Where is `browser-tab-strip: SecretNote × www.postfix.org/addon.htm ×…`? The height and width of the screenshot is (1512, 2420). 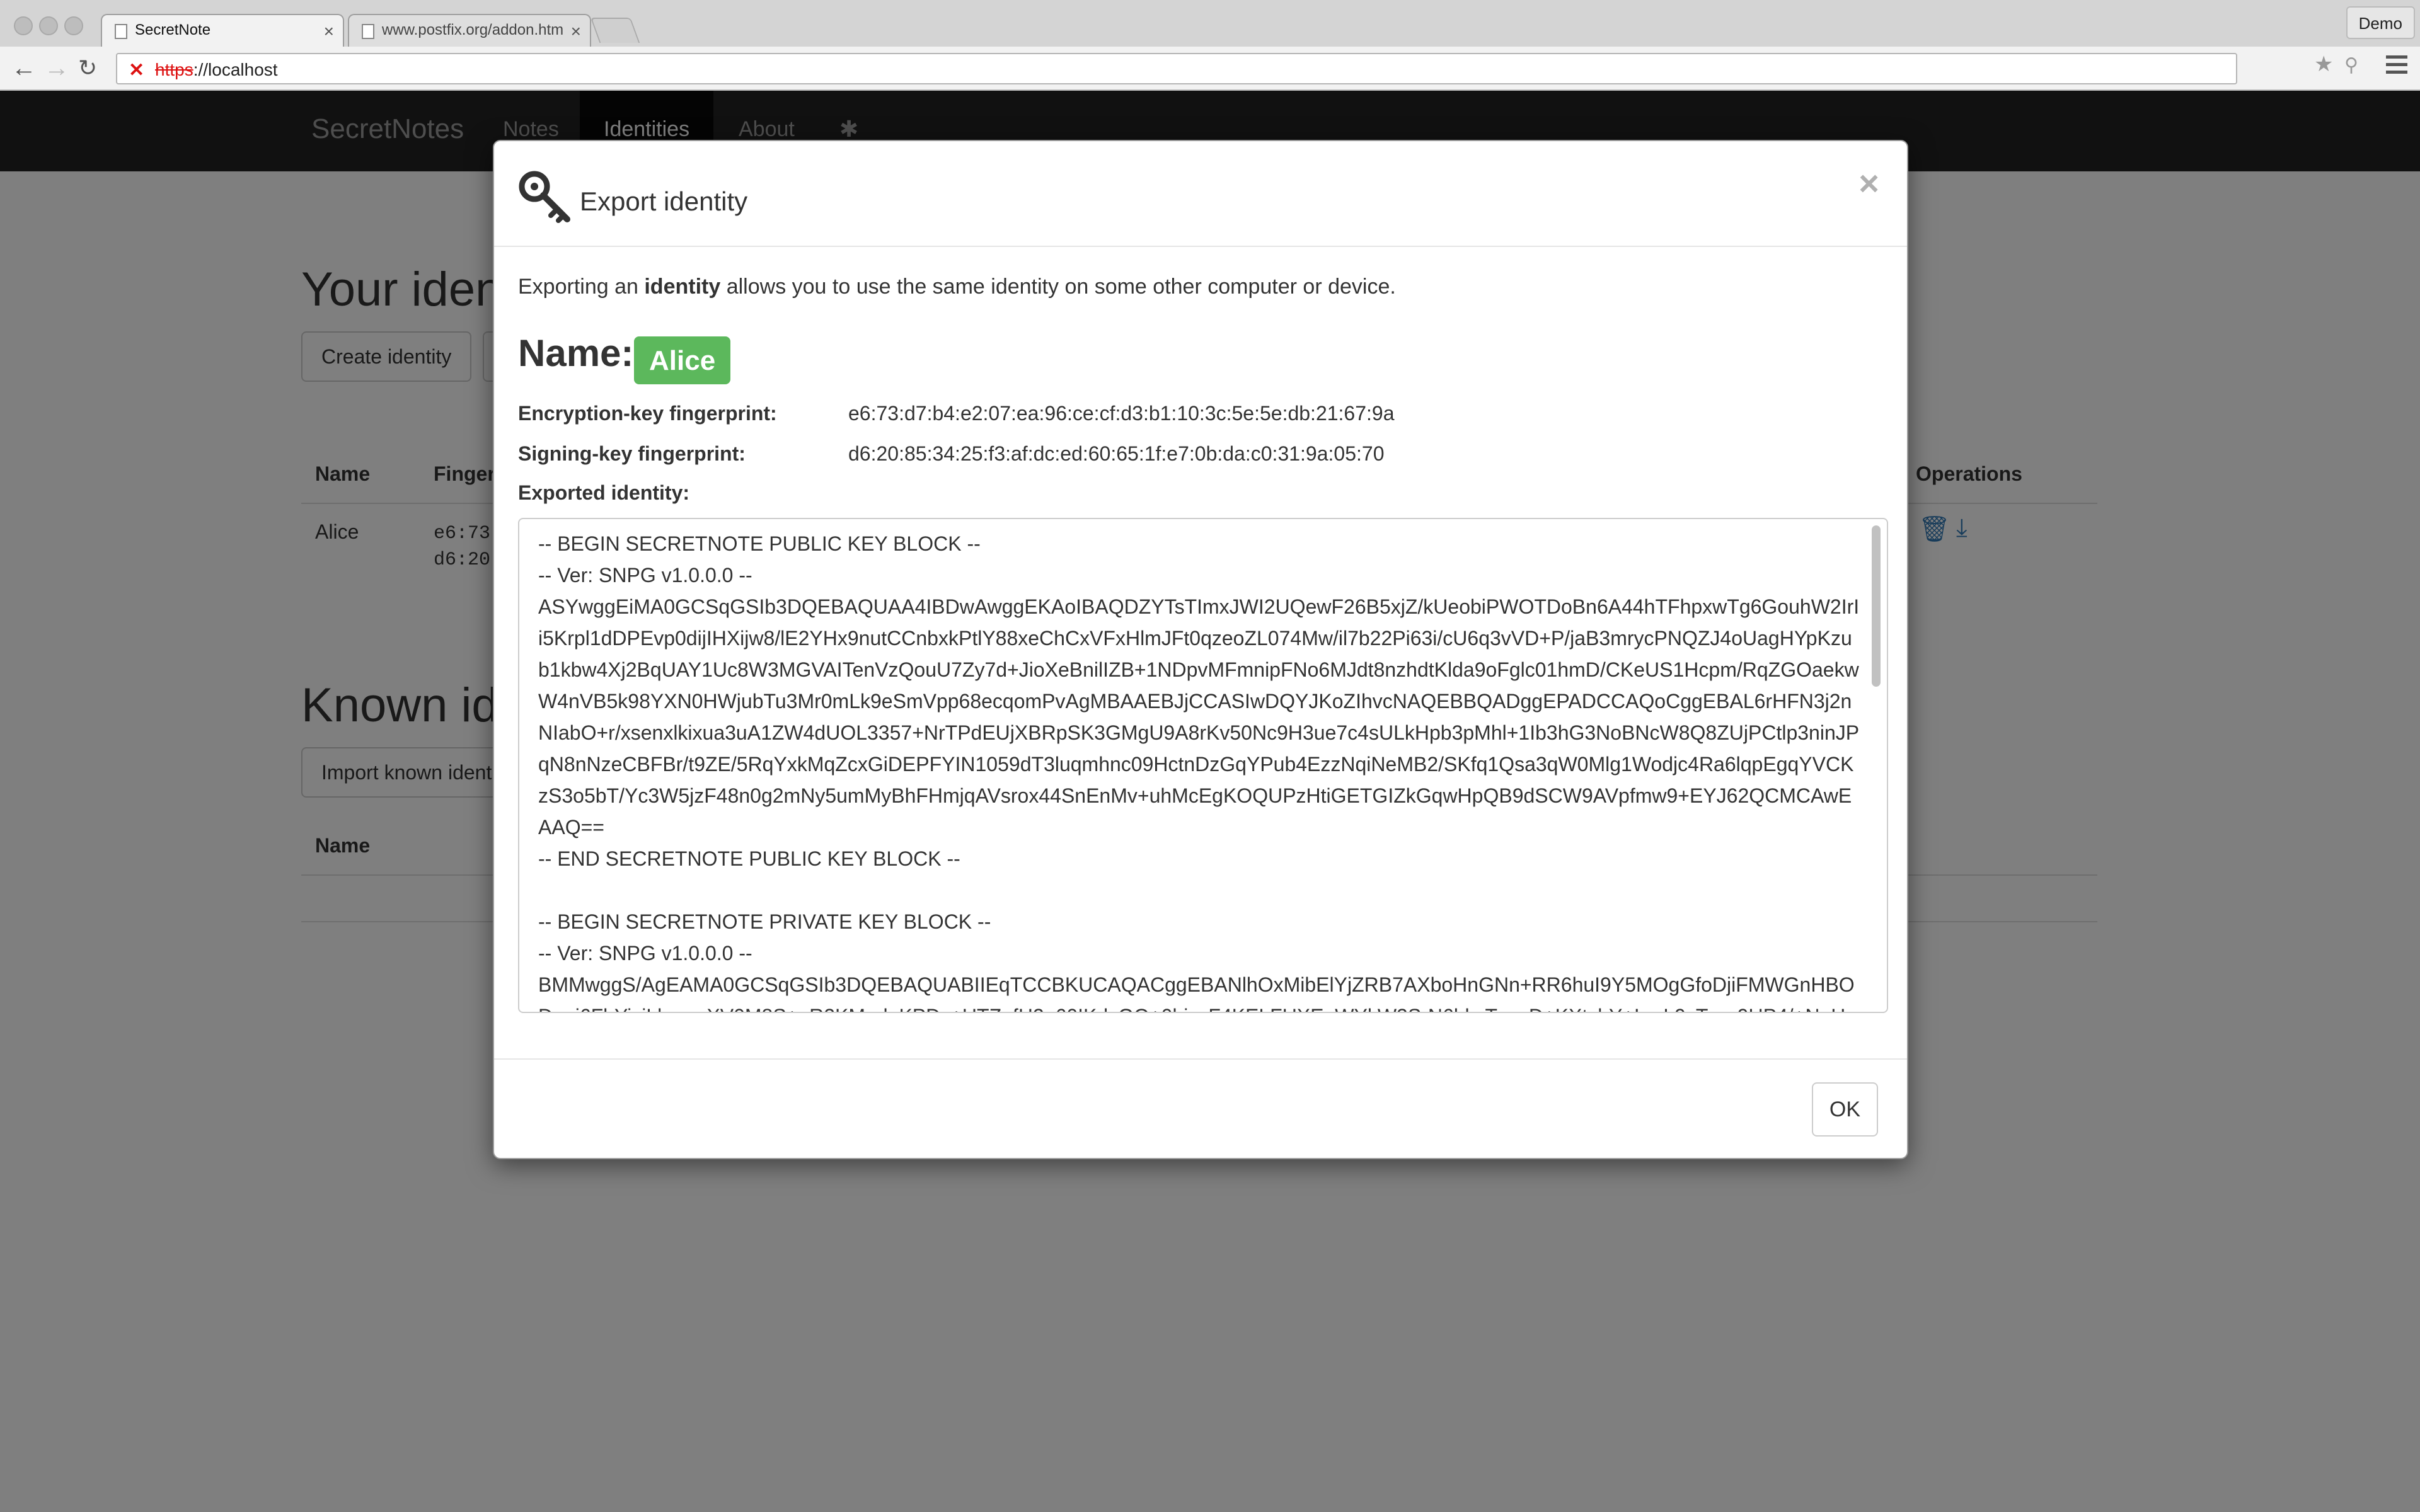
browser-tab-strip: SecretNote × www.postfix.org/addon.htm ×… is located at coordinates (1210, 23).